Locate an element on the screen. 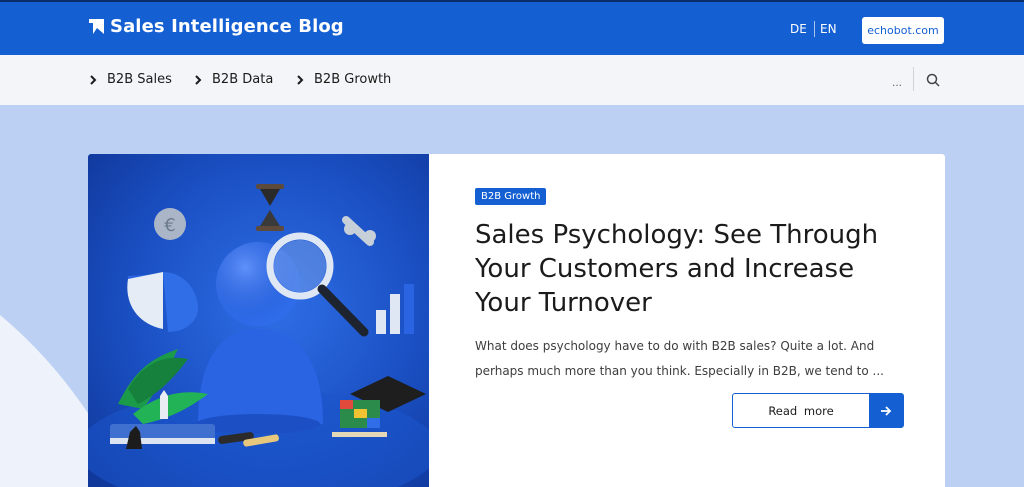 This screenshot has height=487, width=1024. nav-item-label: B2B Sales is located at coordinates (139, 79).